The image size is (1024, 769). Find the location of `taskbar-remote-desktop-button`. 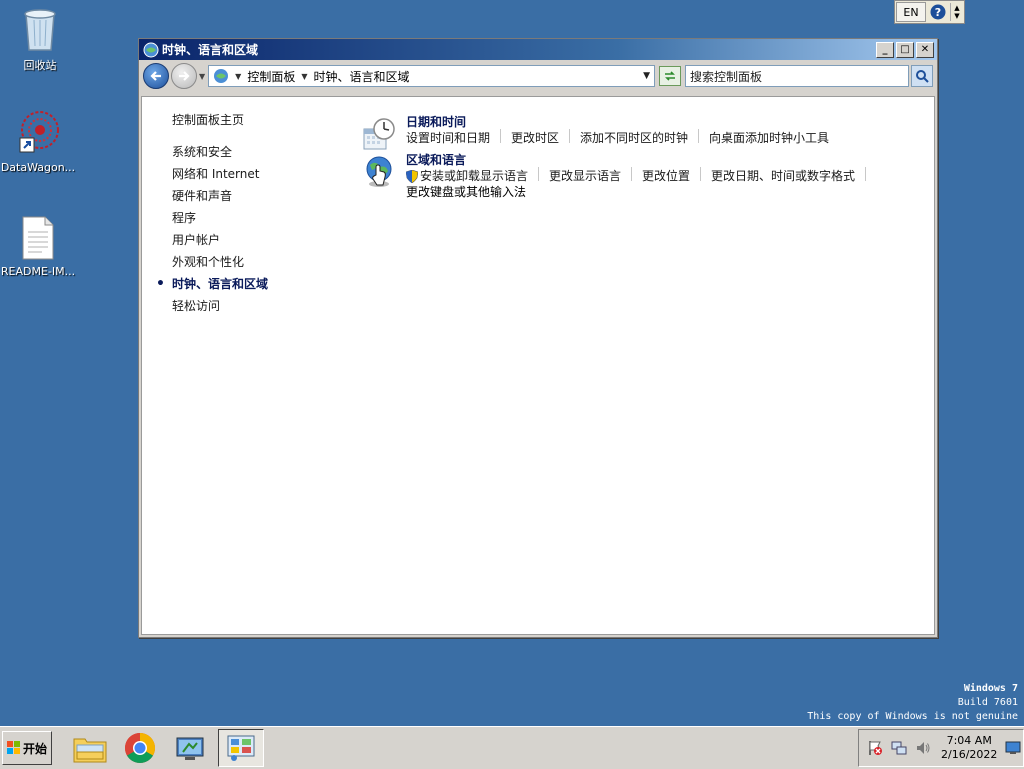

taskbar-remote-desktop-button is located at coordinates (190, 748).